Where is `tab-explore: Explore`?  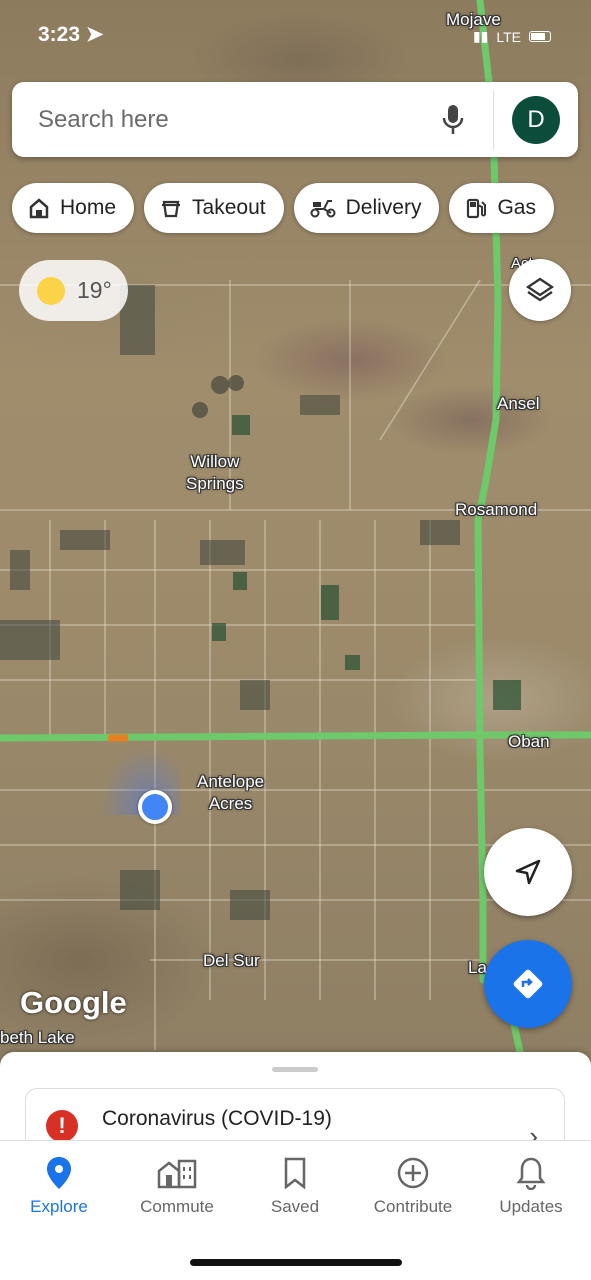
tab-explore: Explore is located at coordinates (59, 1186).